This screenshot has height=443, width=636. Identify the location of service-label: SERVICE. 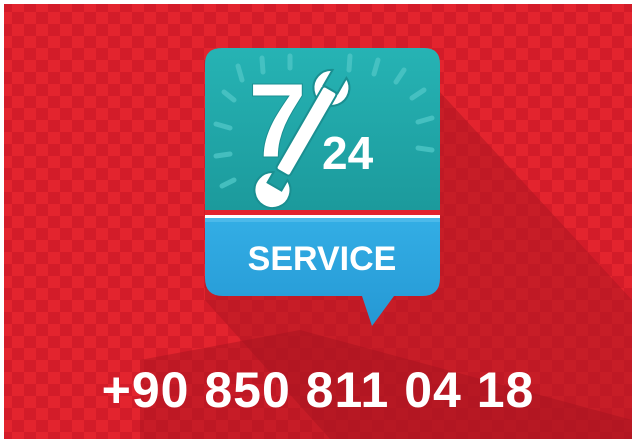
(322, 259).